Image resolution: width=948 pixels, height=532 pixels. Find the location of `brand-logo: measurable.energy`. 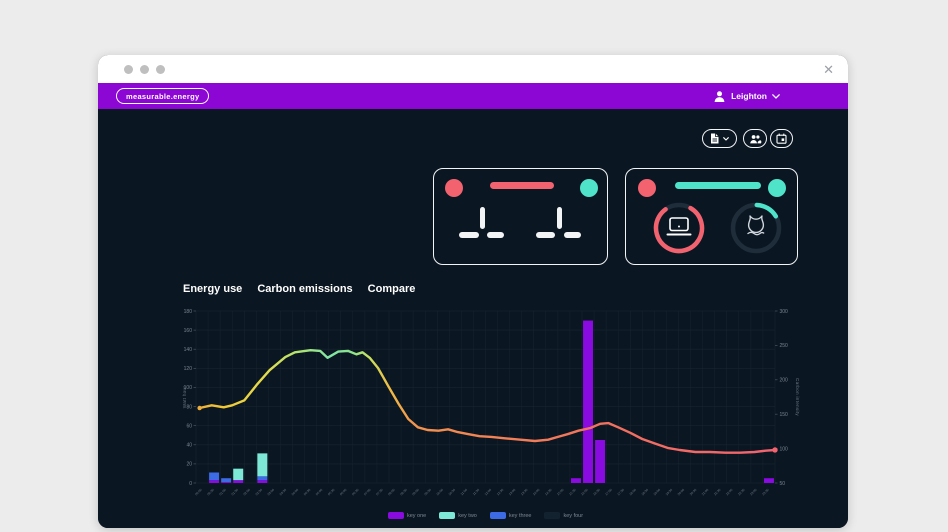

brand-logo: measurable.energy is located at coordinates (163, 96).